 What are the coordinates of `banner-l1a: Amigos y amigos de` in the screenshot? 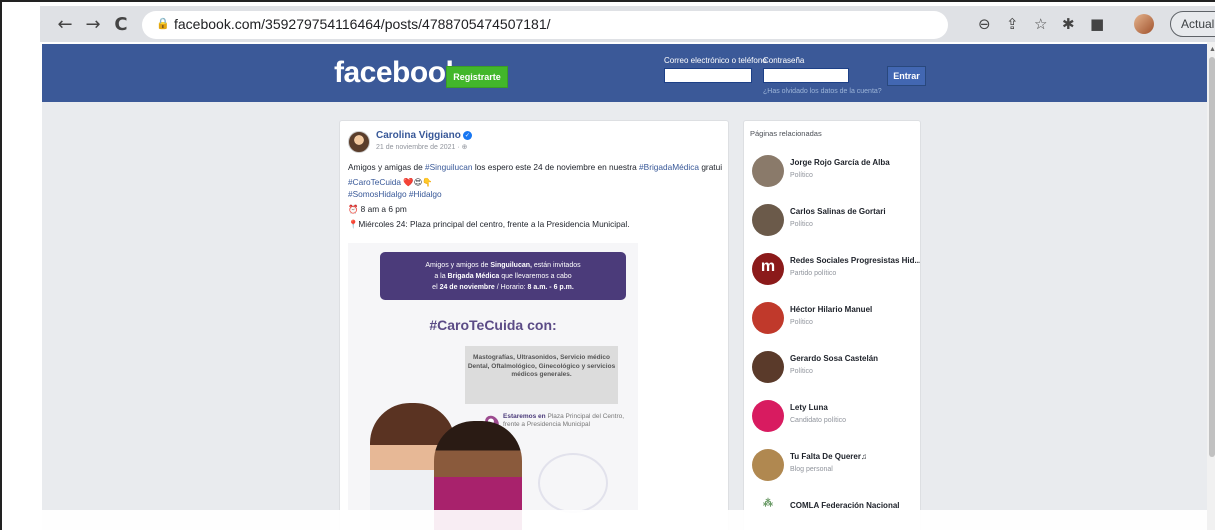 It's located at (458, 265).